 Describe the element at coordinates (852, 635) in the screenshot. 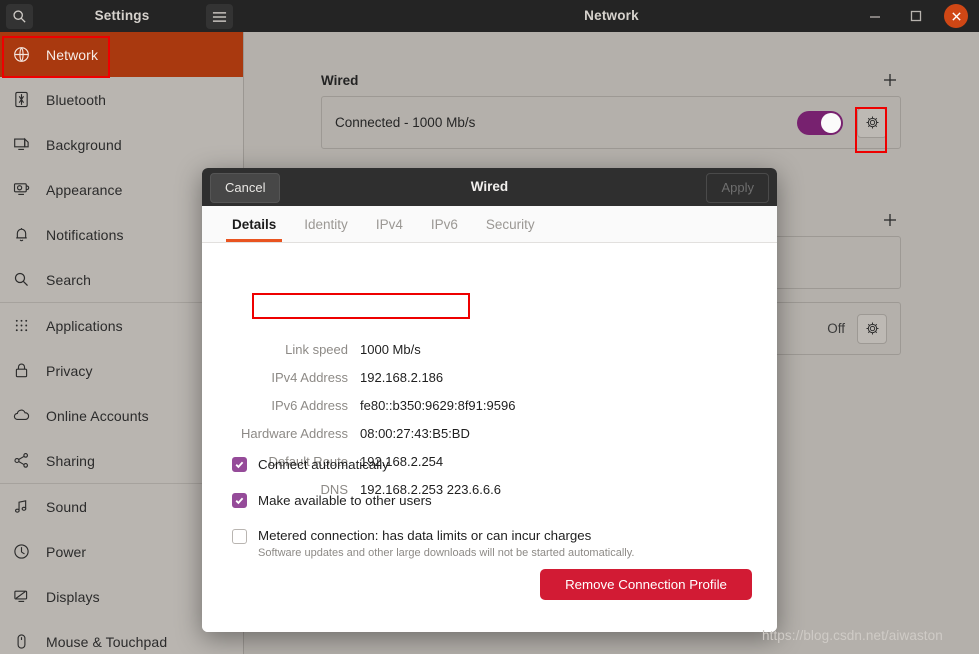

I see `watermark: https://blog.csdn.net/aiwaston` at that location.